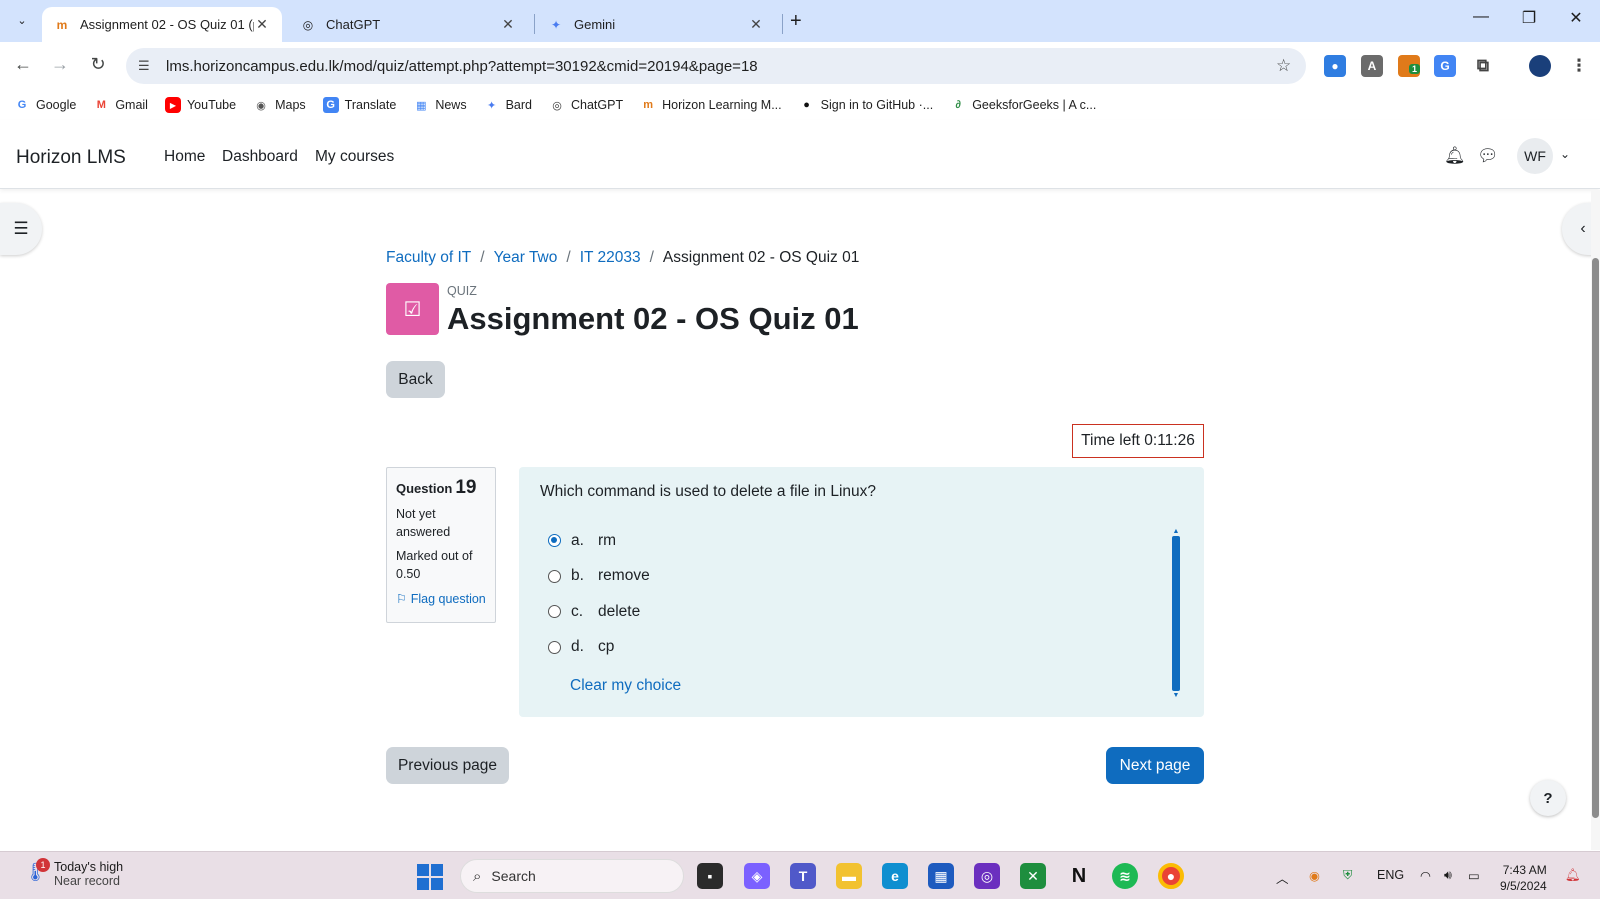  I want to click on moodle-favicon-icon: m, so click(62, 24).